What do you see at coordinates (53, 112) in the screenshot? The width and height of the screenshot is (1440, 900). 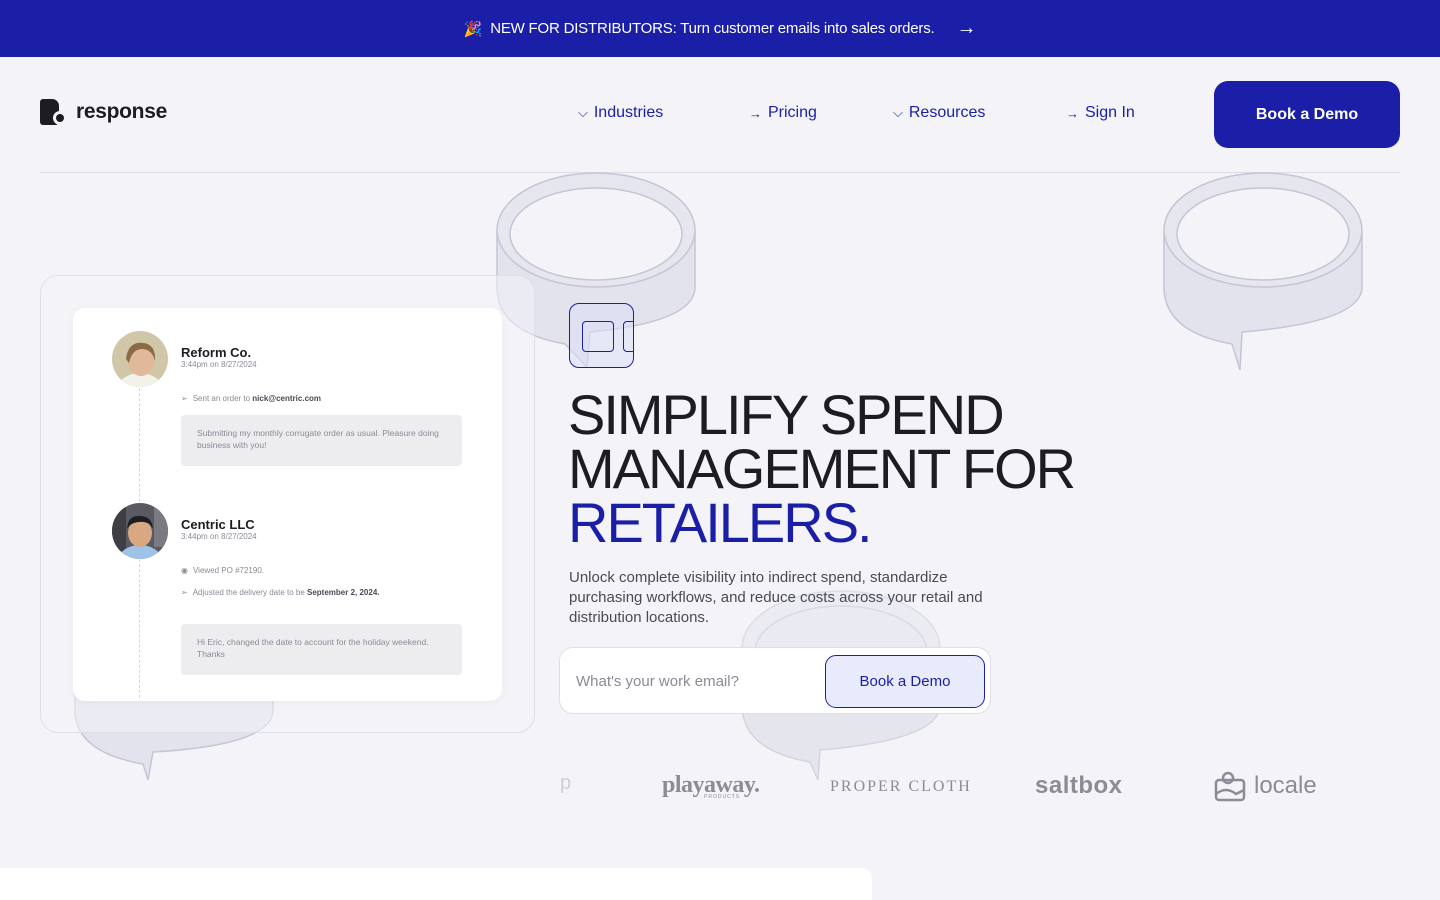 I see `logo-mark-icon` at bounding box center [53, 112].